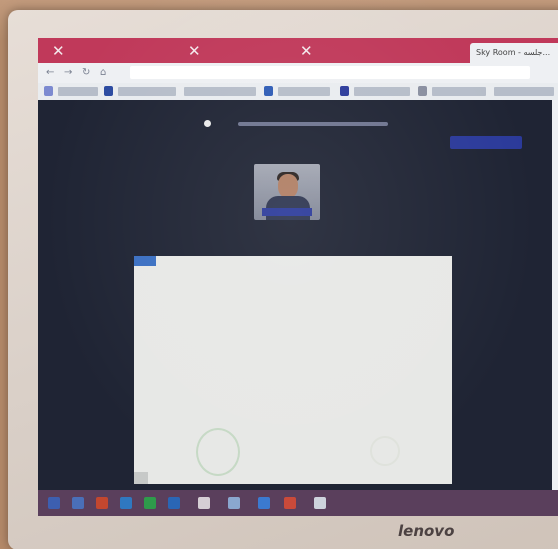 The image size is (558, 549). What do you see at coordinates (54, 503) in the screenshot?
I see `start-icon` at bounding box center [54, 503].